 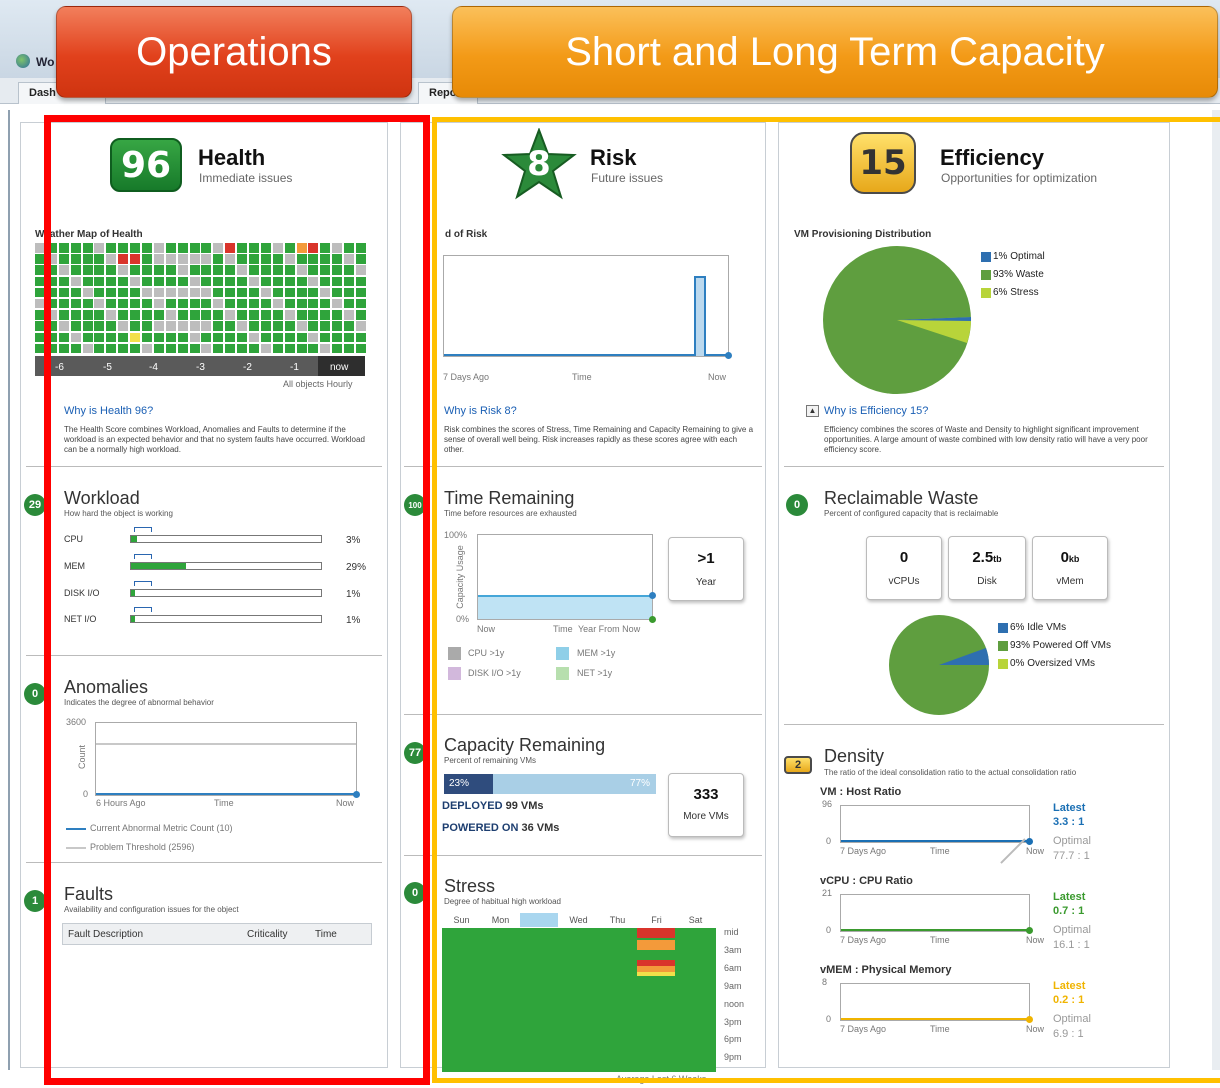 I want to click on globe-icon, so click(x=23, y=61).